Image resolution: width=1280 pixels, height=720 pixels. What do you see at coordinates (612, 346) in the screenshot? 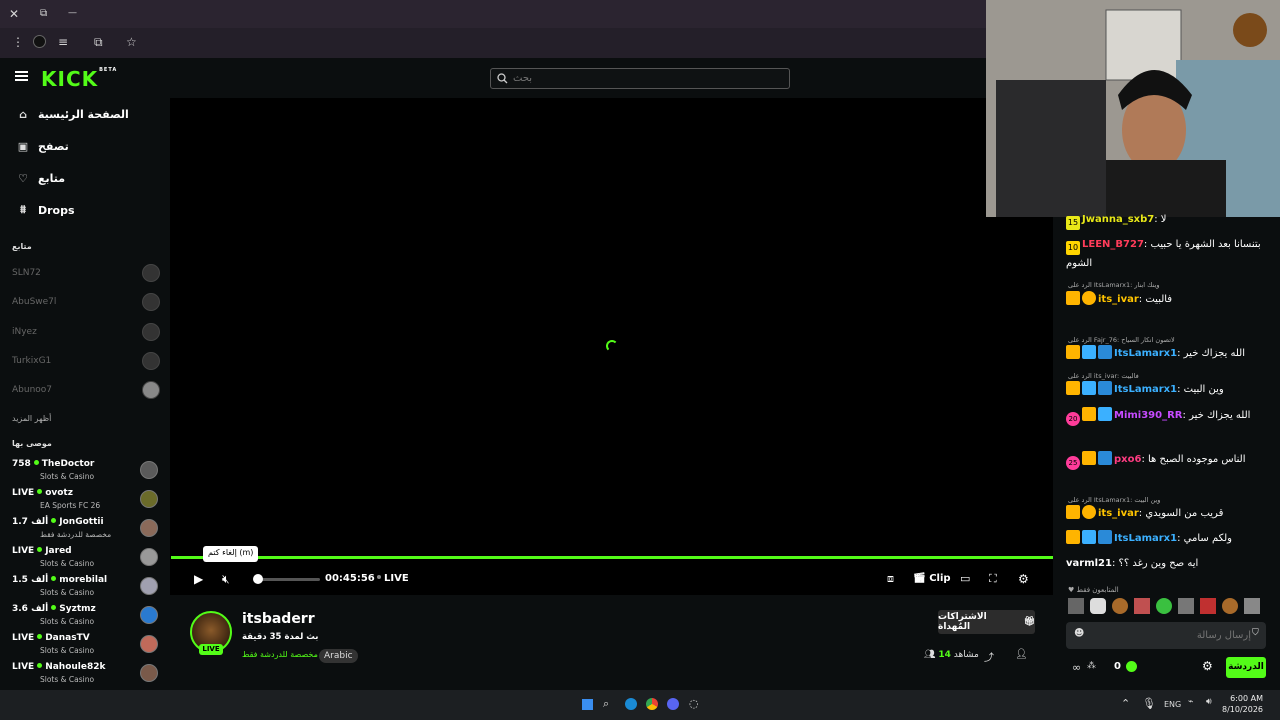
I see `loading-spinner-icon` at bounding box center [612, 346].